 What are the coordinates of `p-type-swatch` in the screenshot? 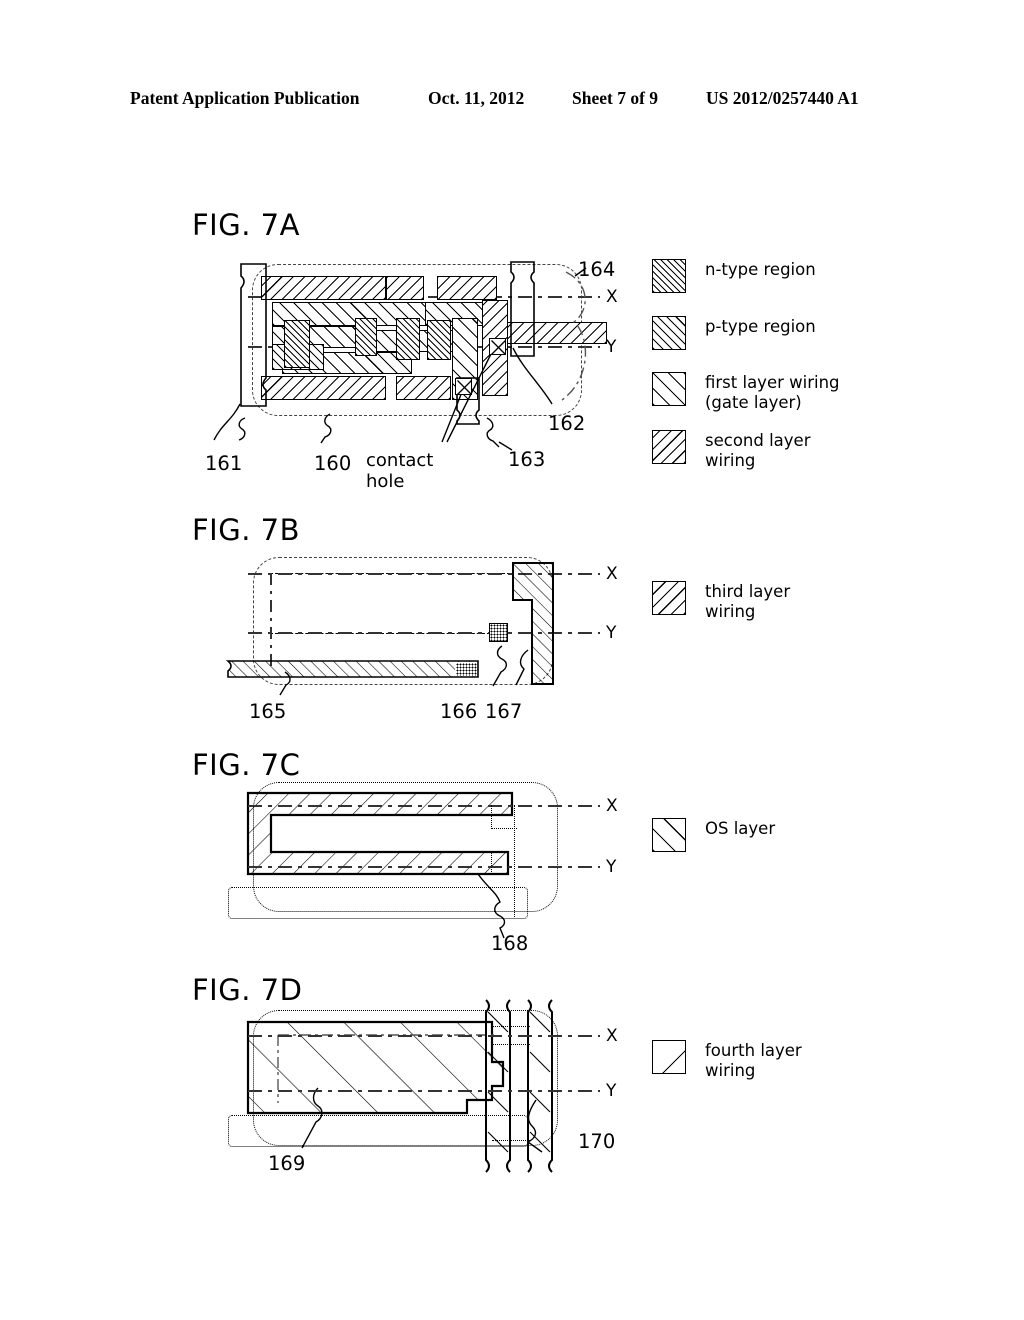 It's located at (669, 333).